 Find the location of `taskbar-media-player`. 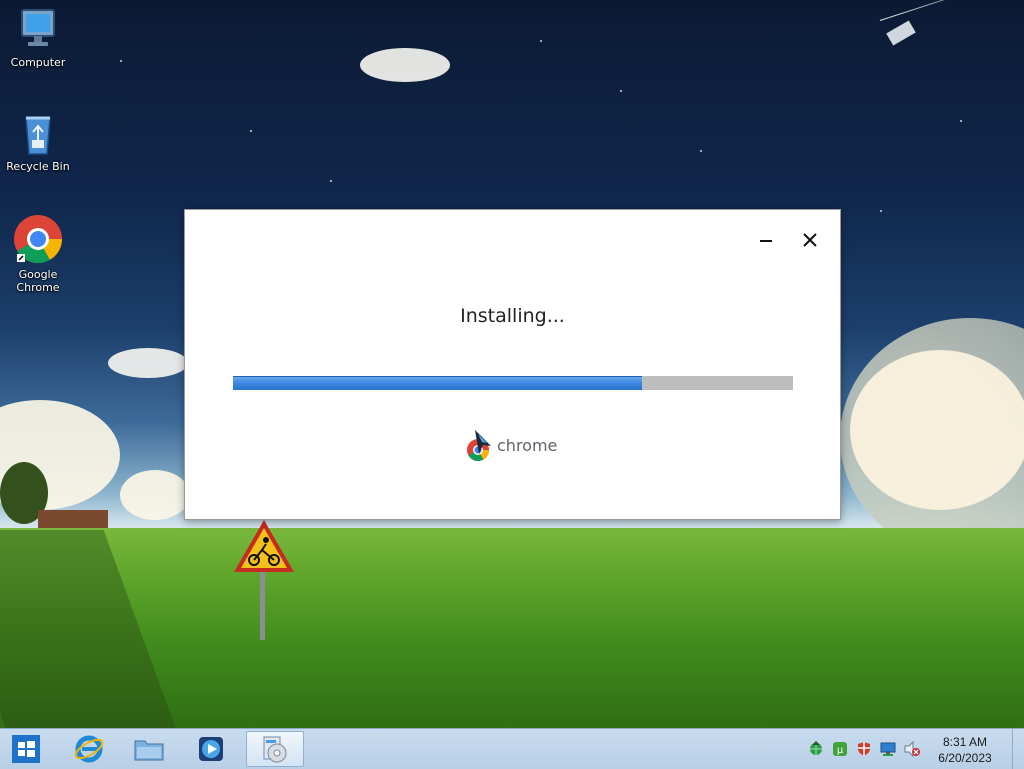

taskbar-media-player is located at coordinates (211, 749).